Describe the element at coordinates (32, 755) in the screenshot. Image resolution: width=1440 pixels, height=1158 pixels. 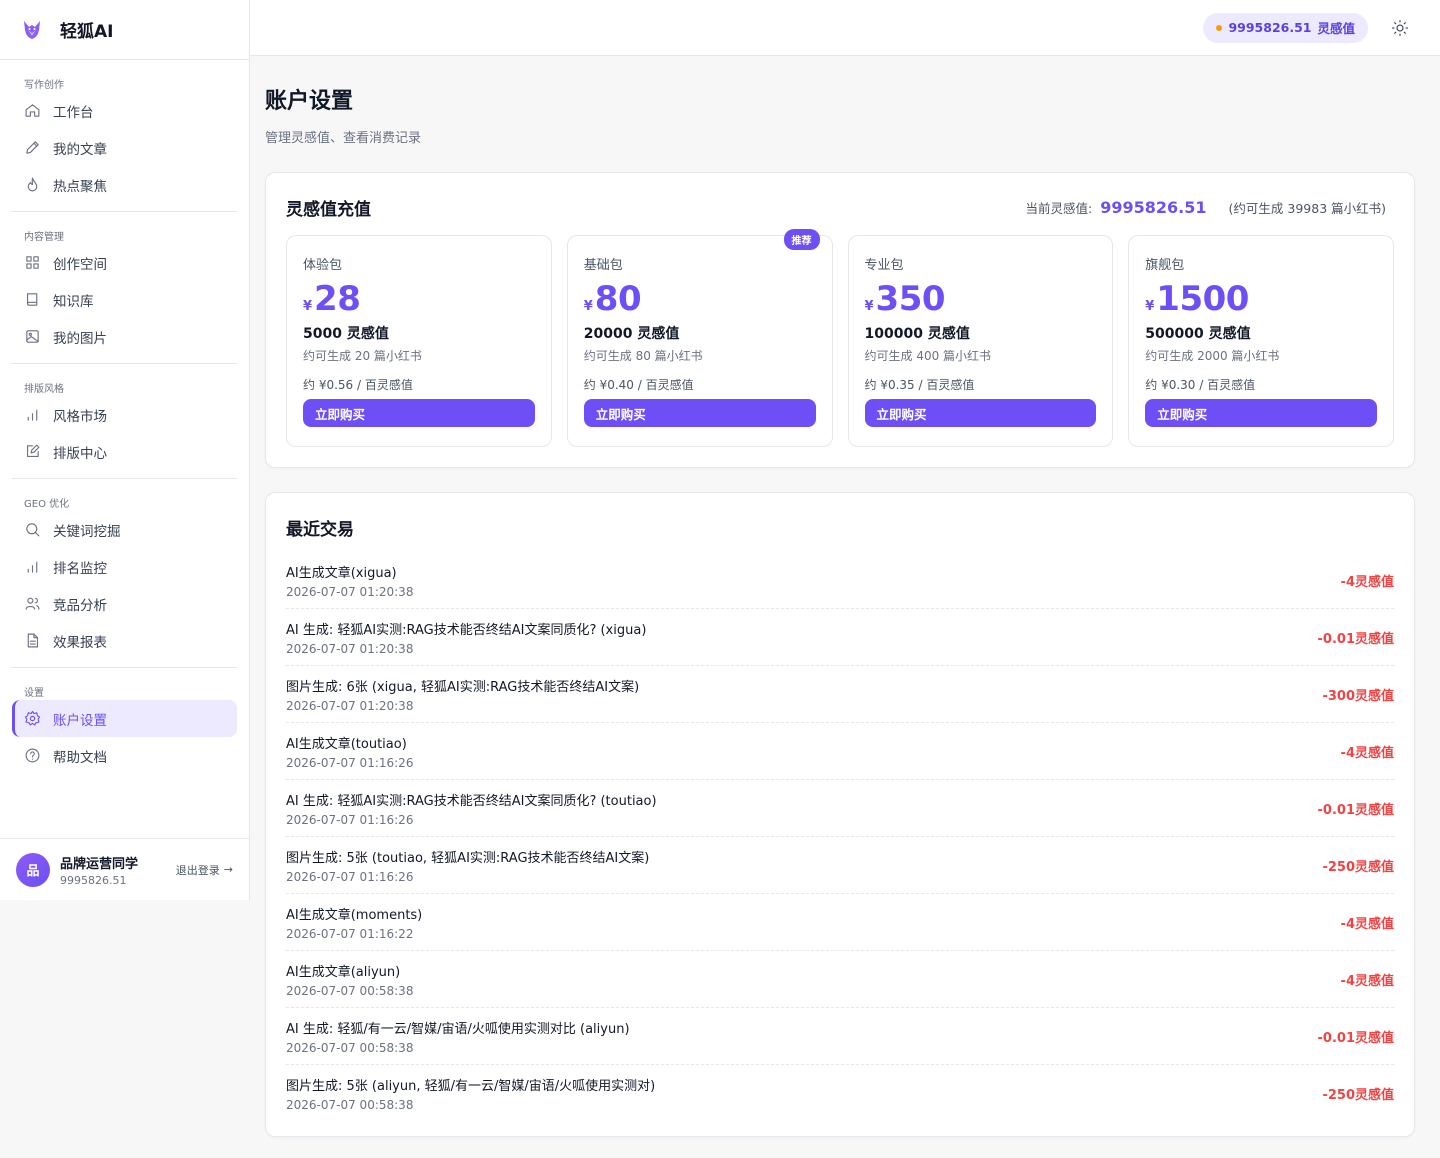
I see `help-icon` at that location.